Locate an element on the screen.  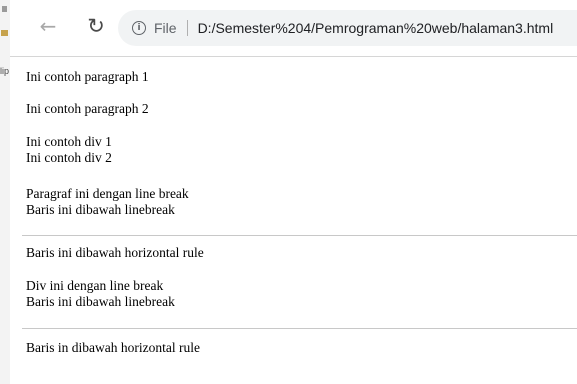
div-2: Ini contoh div 2 is located at coordinates (69, 157).